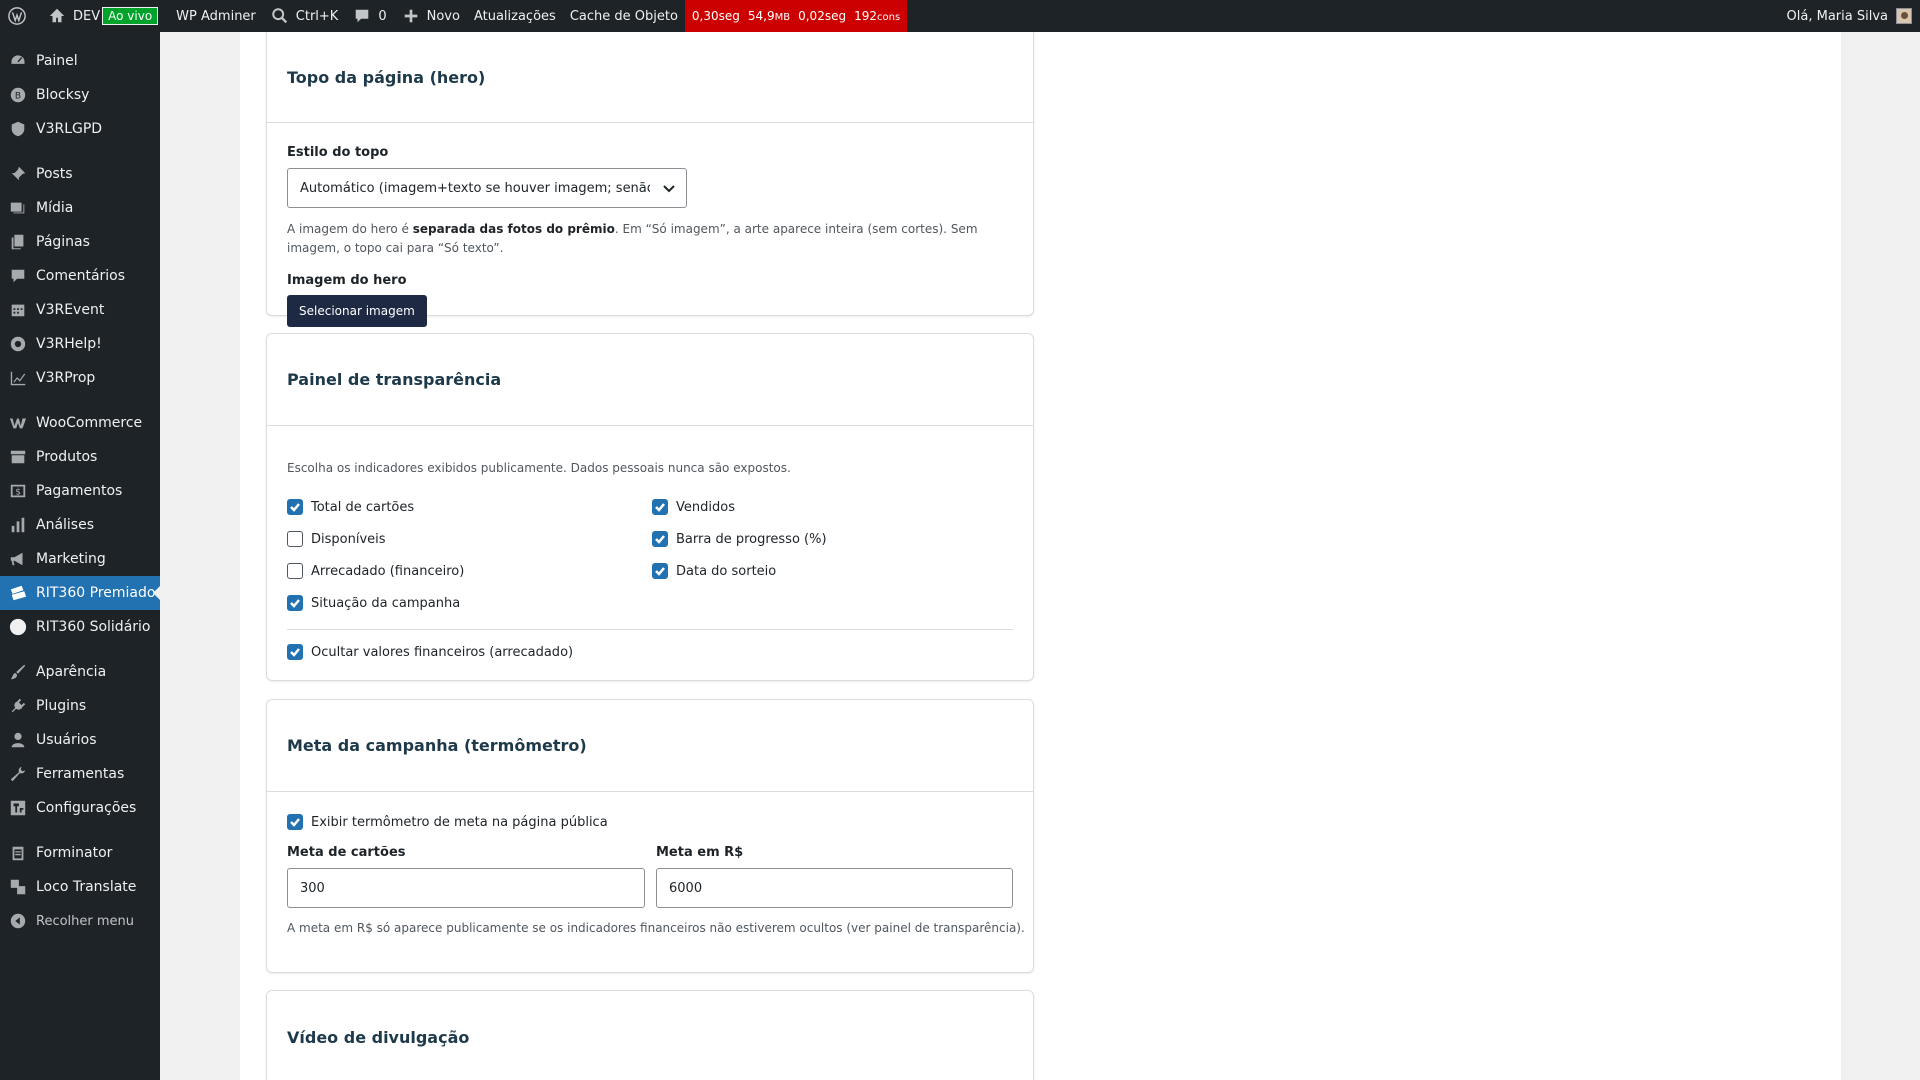  I want to click on home-icon, so click(57, 16).